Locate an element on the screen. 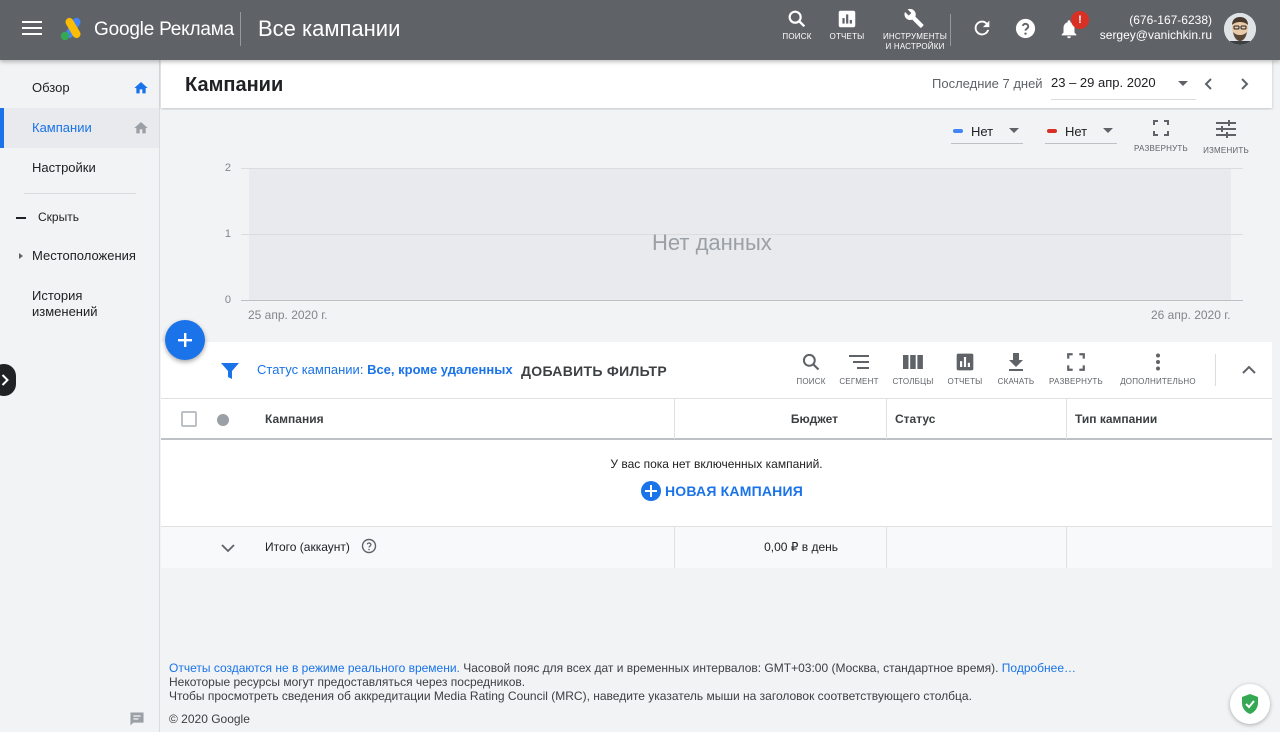 The width and height of the screenshot is (1280, 732). notification-badge: ! is located at coordinates (1080, 20).